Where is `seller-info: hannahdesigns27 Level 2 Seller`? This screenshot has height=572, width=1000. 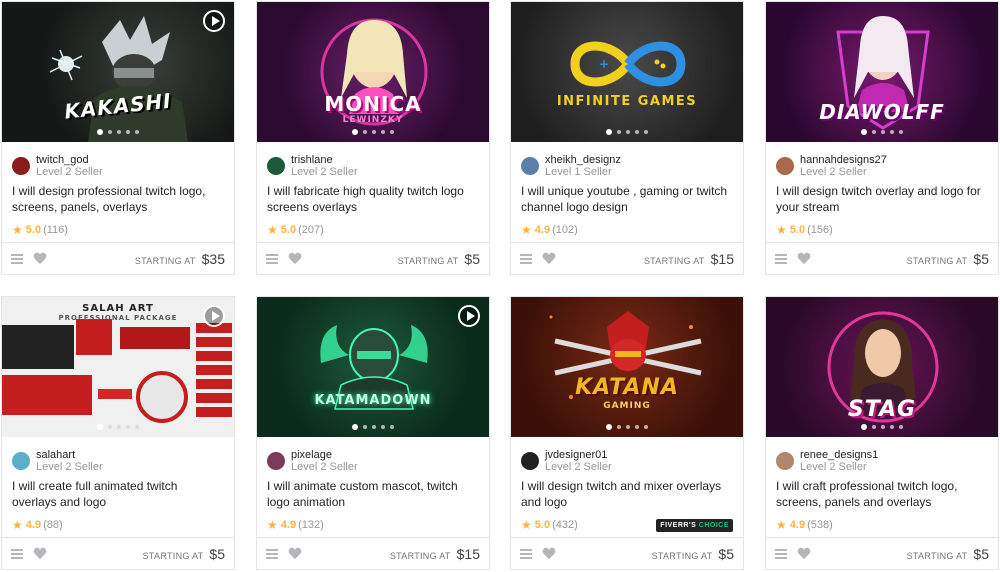
seller-info: hannahdesigns27 Level 2 Seller is located at coordinates (882, 161).